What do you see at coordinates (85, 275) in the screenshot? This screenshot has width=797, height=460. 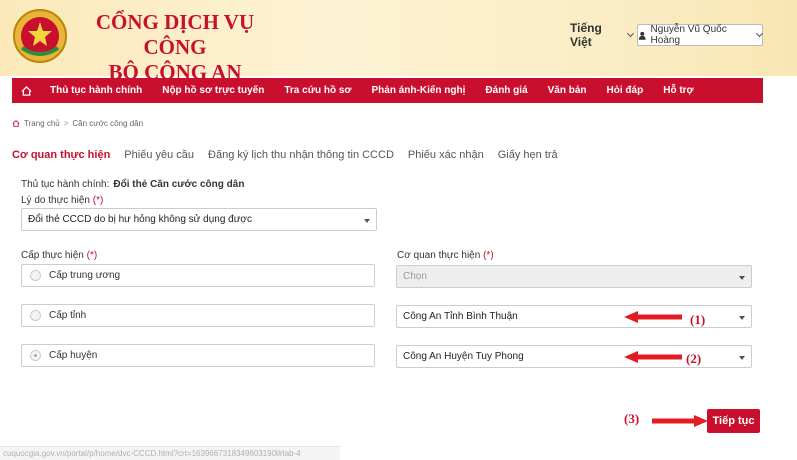 I see `level-option-label: Cấp trung ương` at bounding box center [85, 275].